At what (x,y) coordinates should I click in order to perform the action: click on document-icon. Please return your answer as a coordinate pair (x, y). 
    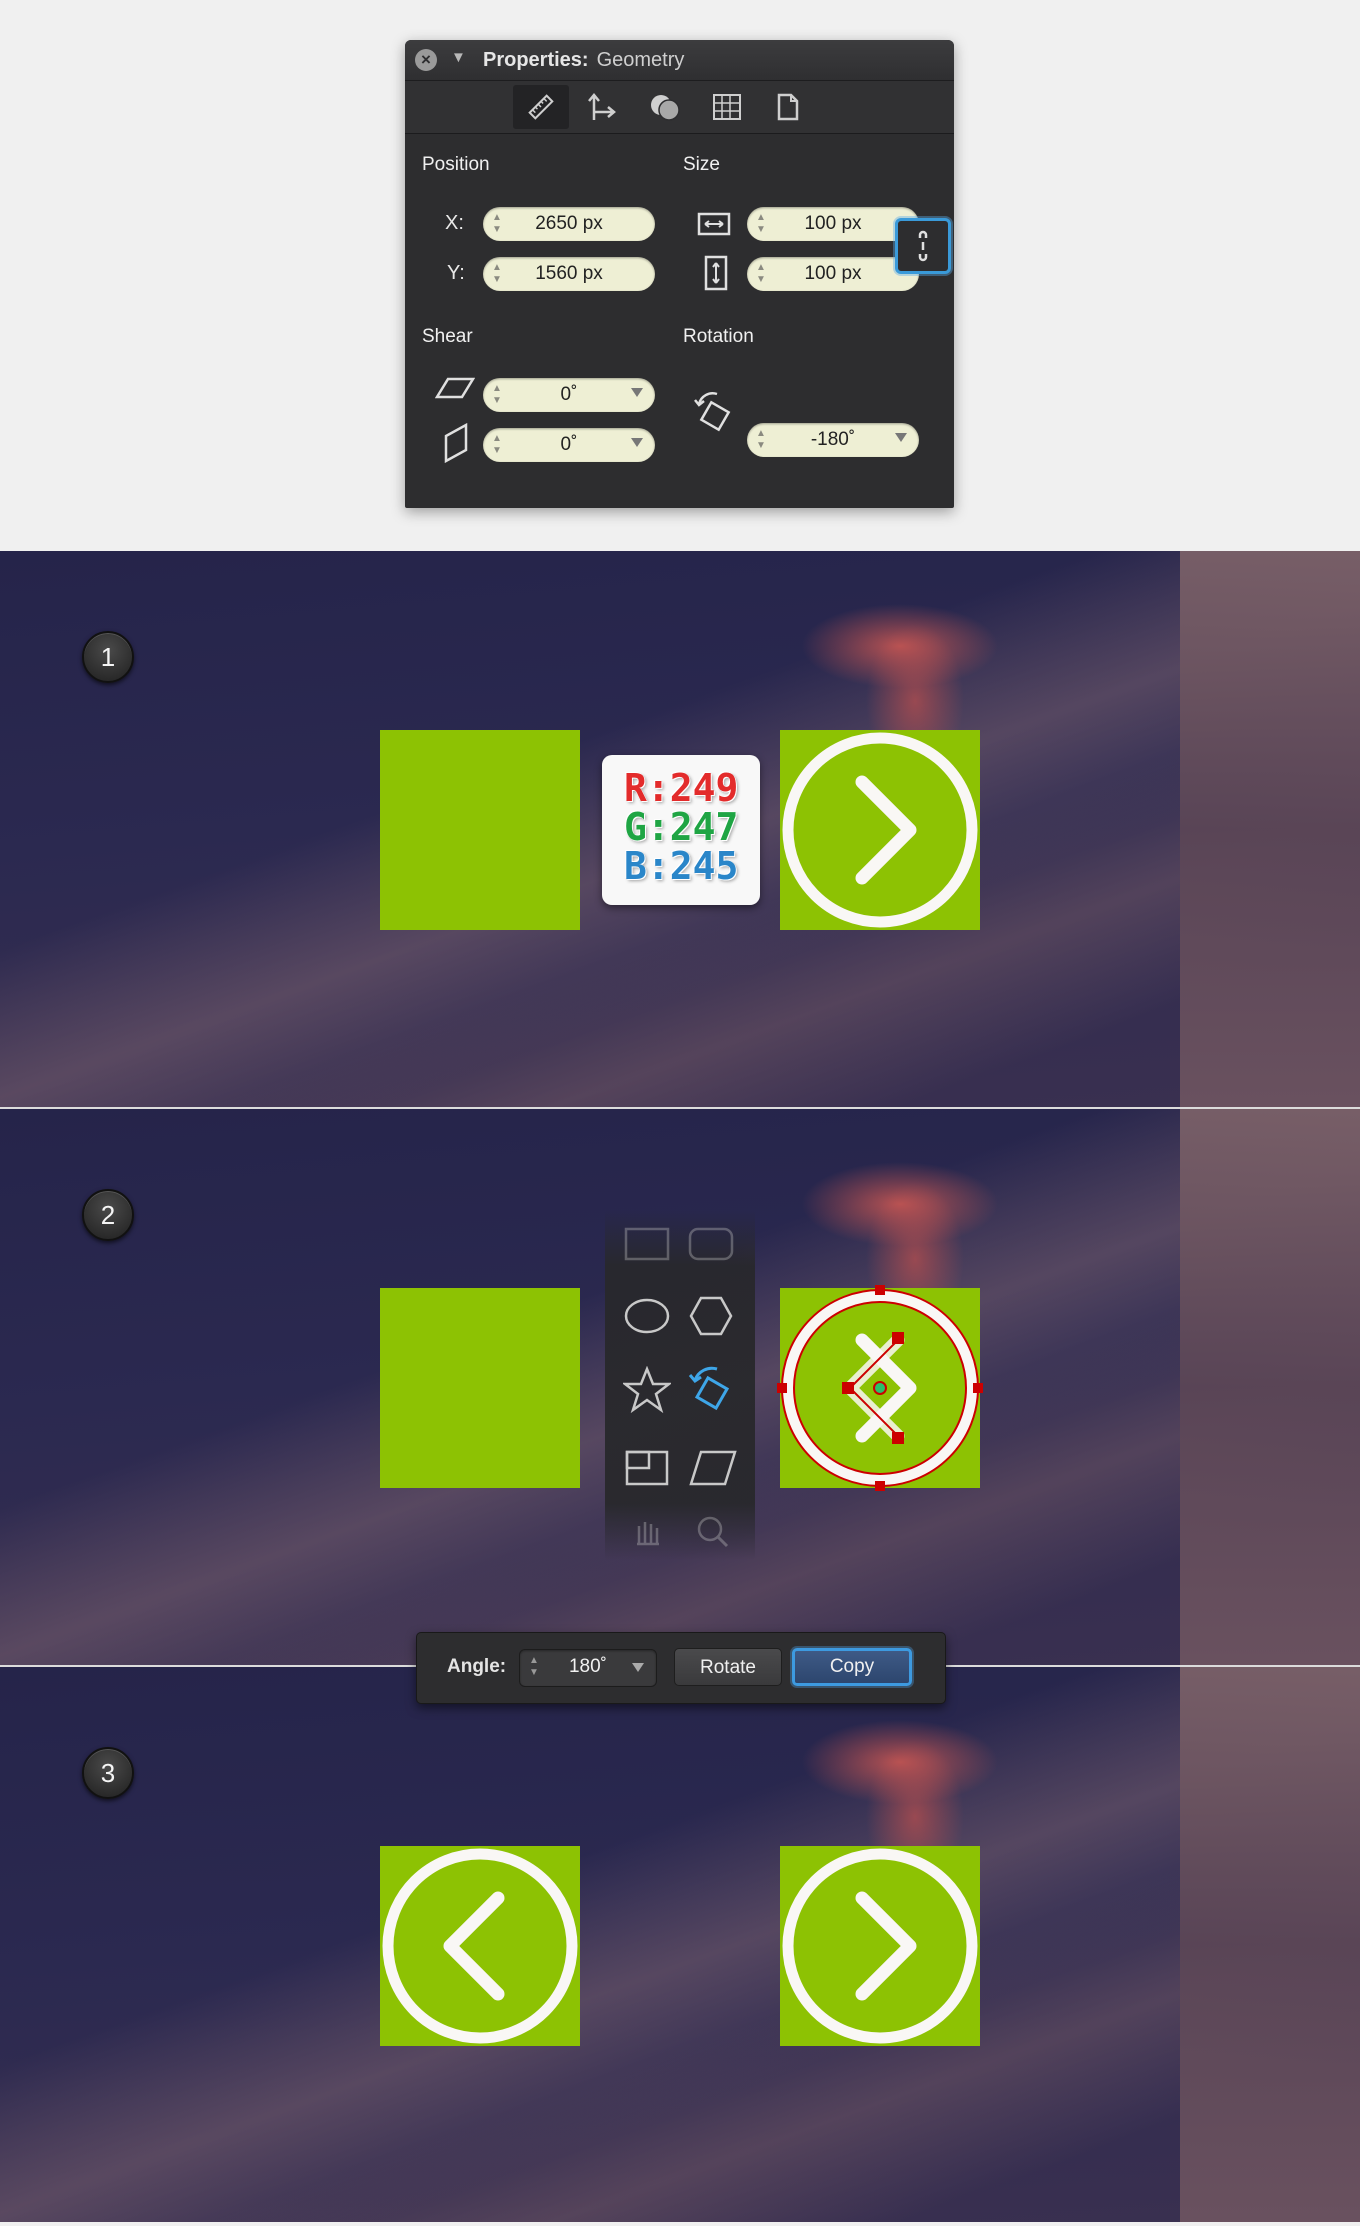
    Looking at the image, I should click on (787, 107).